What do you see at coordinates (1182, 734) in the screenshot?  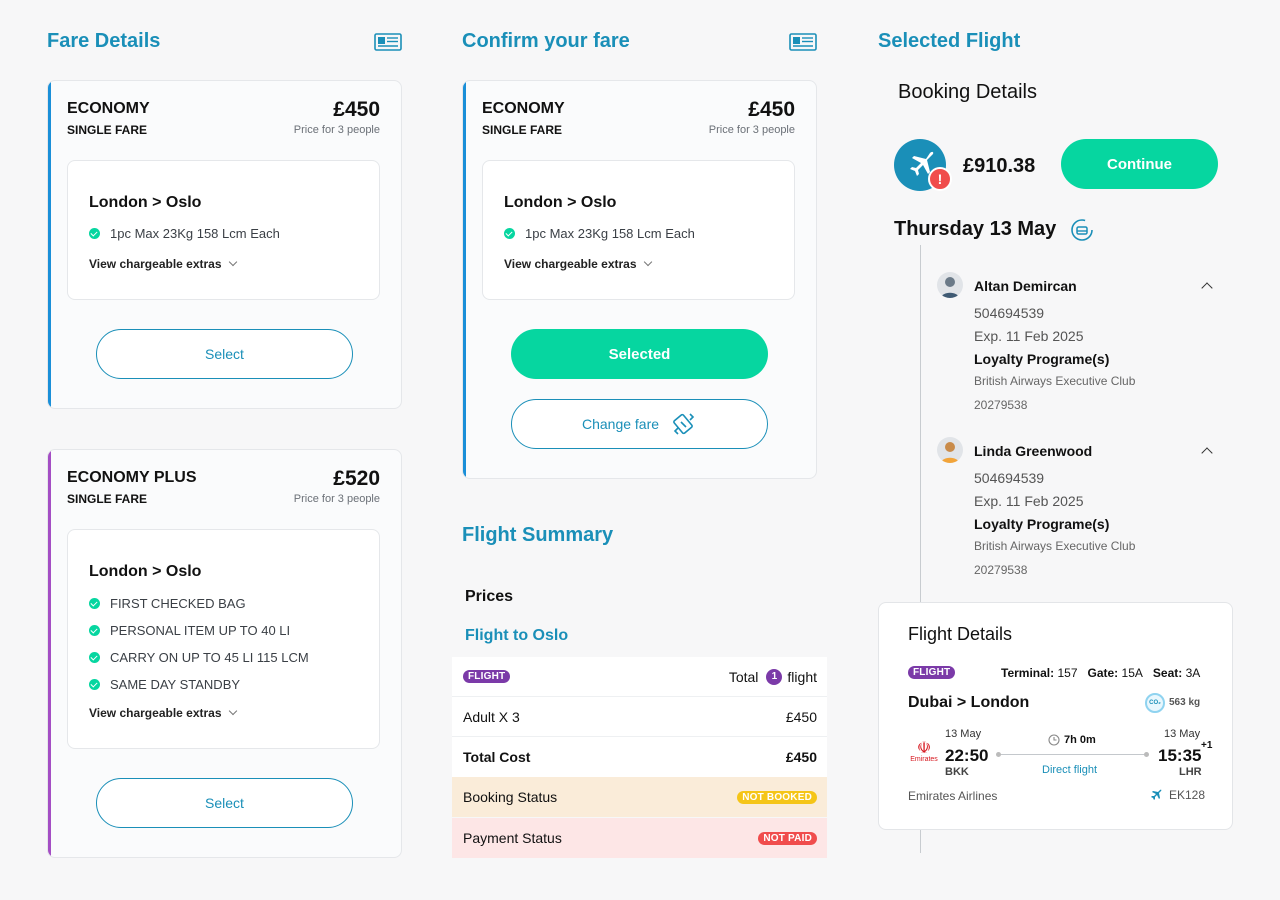 I see `arrival-date: 13 May` at bounding box center [1182, 734].